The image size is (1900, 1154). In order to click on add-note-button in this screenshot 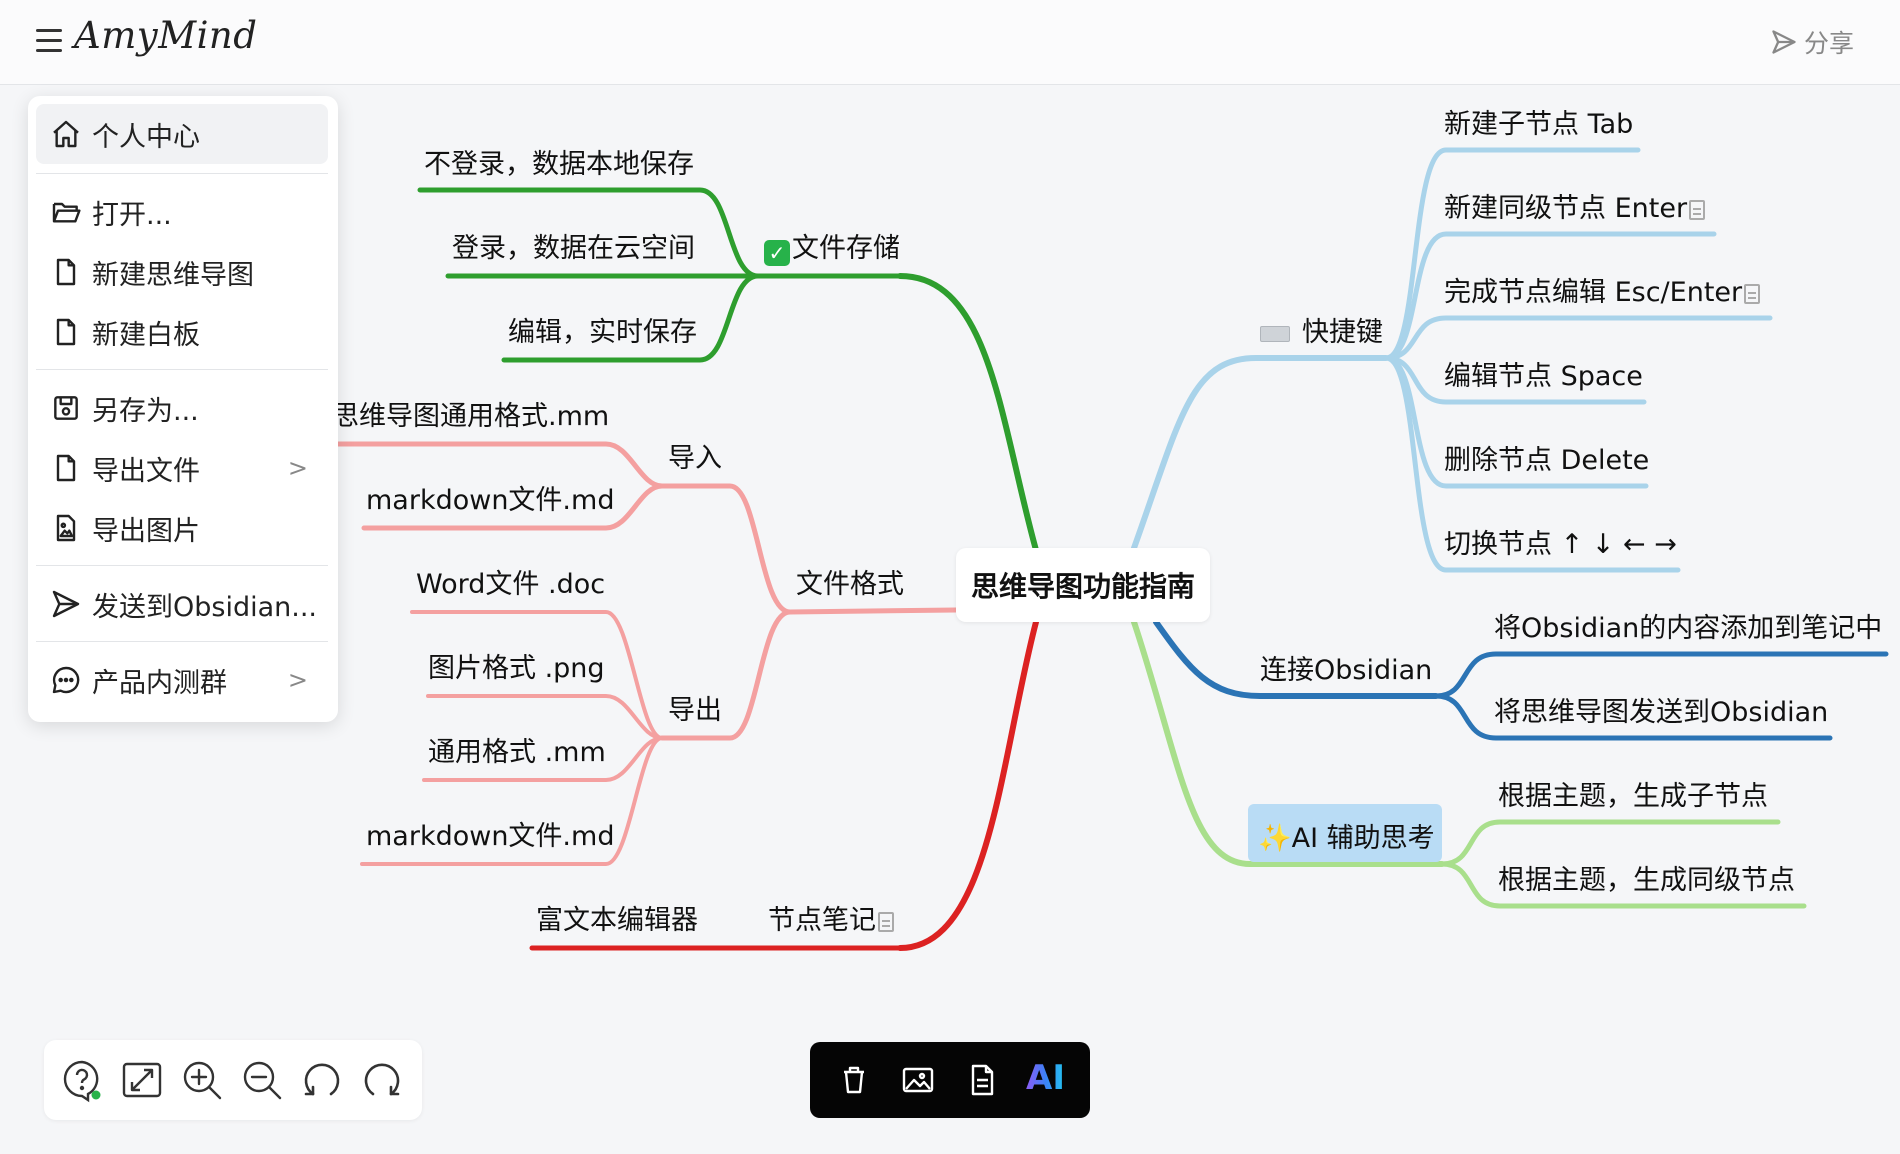, I will do `click(982, 1080)`.